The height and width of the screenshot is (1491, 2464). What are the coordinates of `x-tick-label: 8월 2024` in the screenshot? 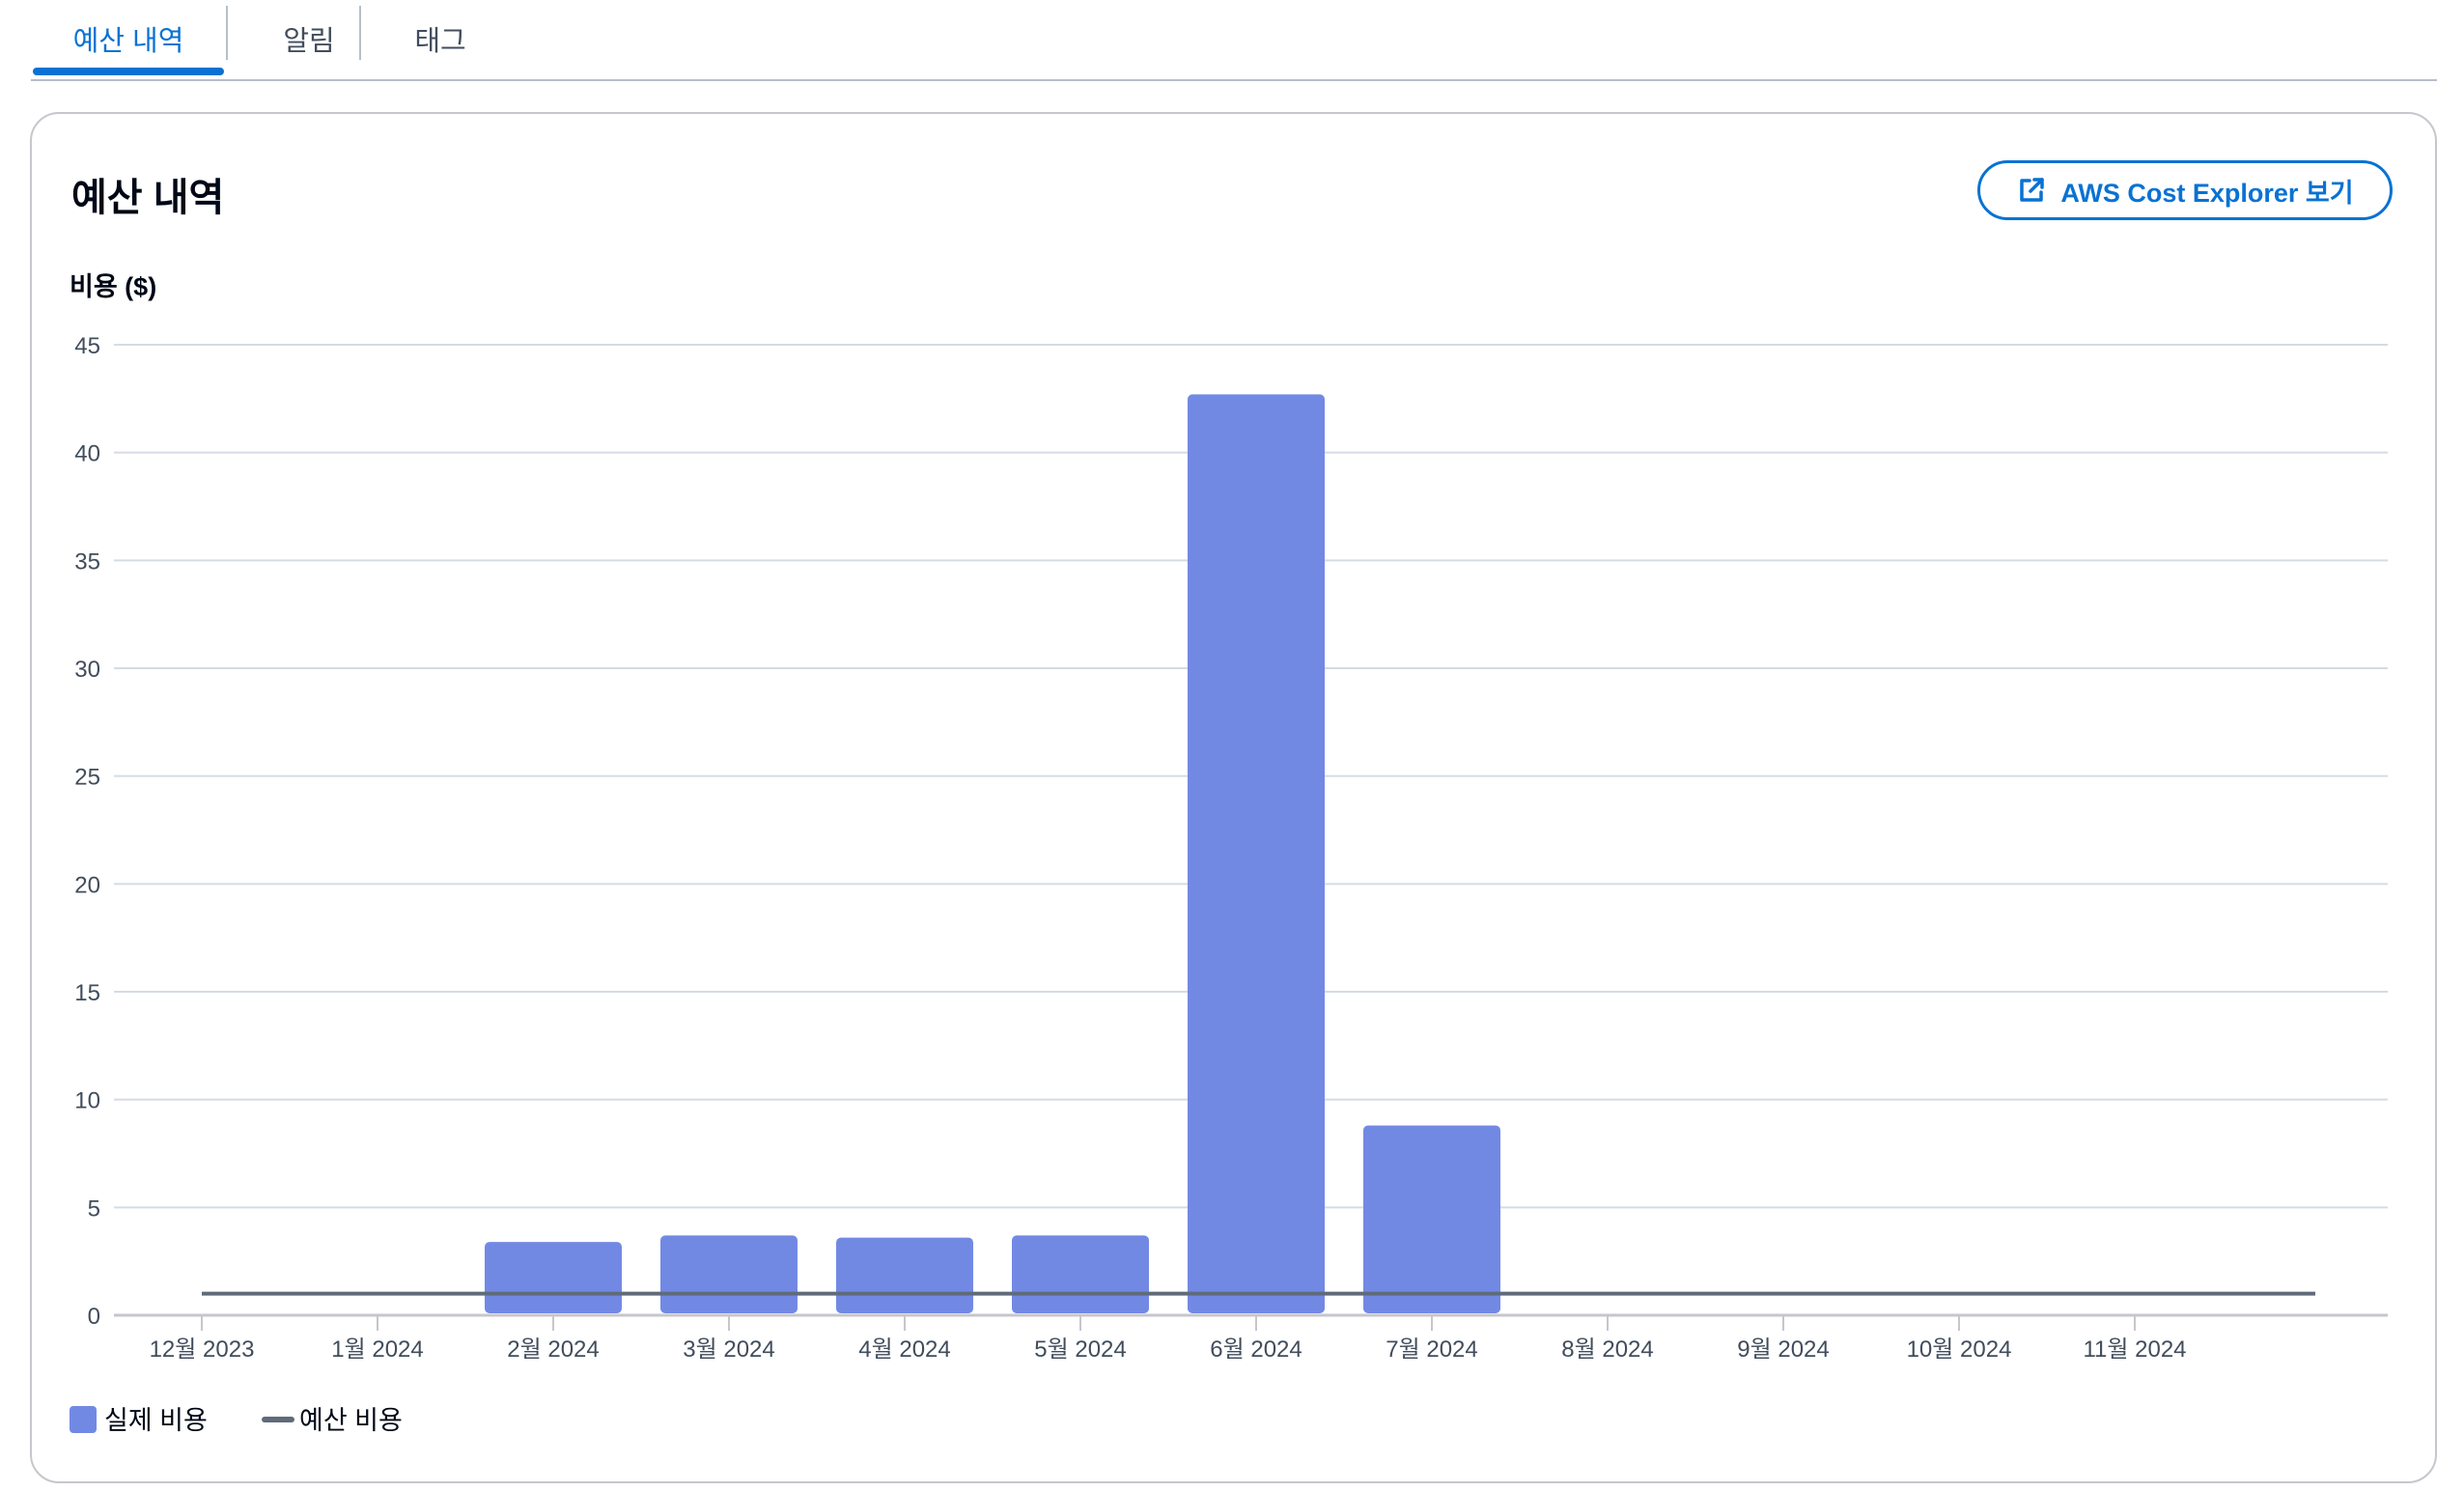 It's located at (1608, 1349).